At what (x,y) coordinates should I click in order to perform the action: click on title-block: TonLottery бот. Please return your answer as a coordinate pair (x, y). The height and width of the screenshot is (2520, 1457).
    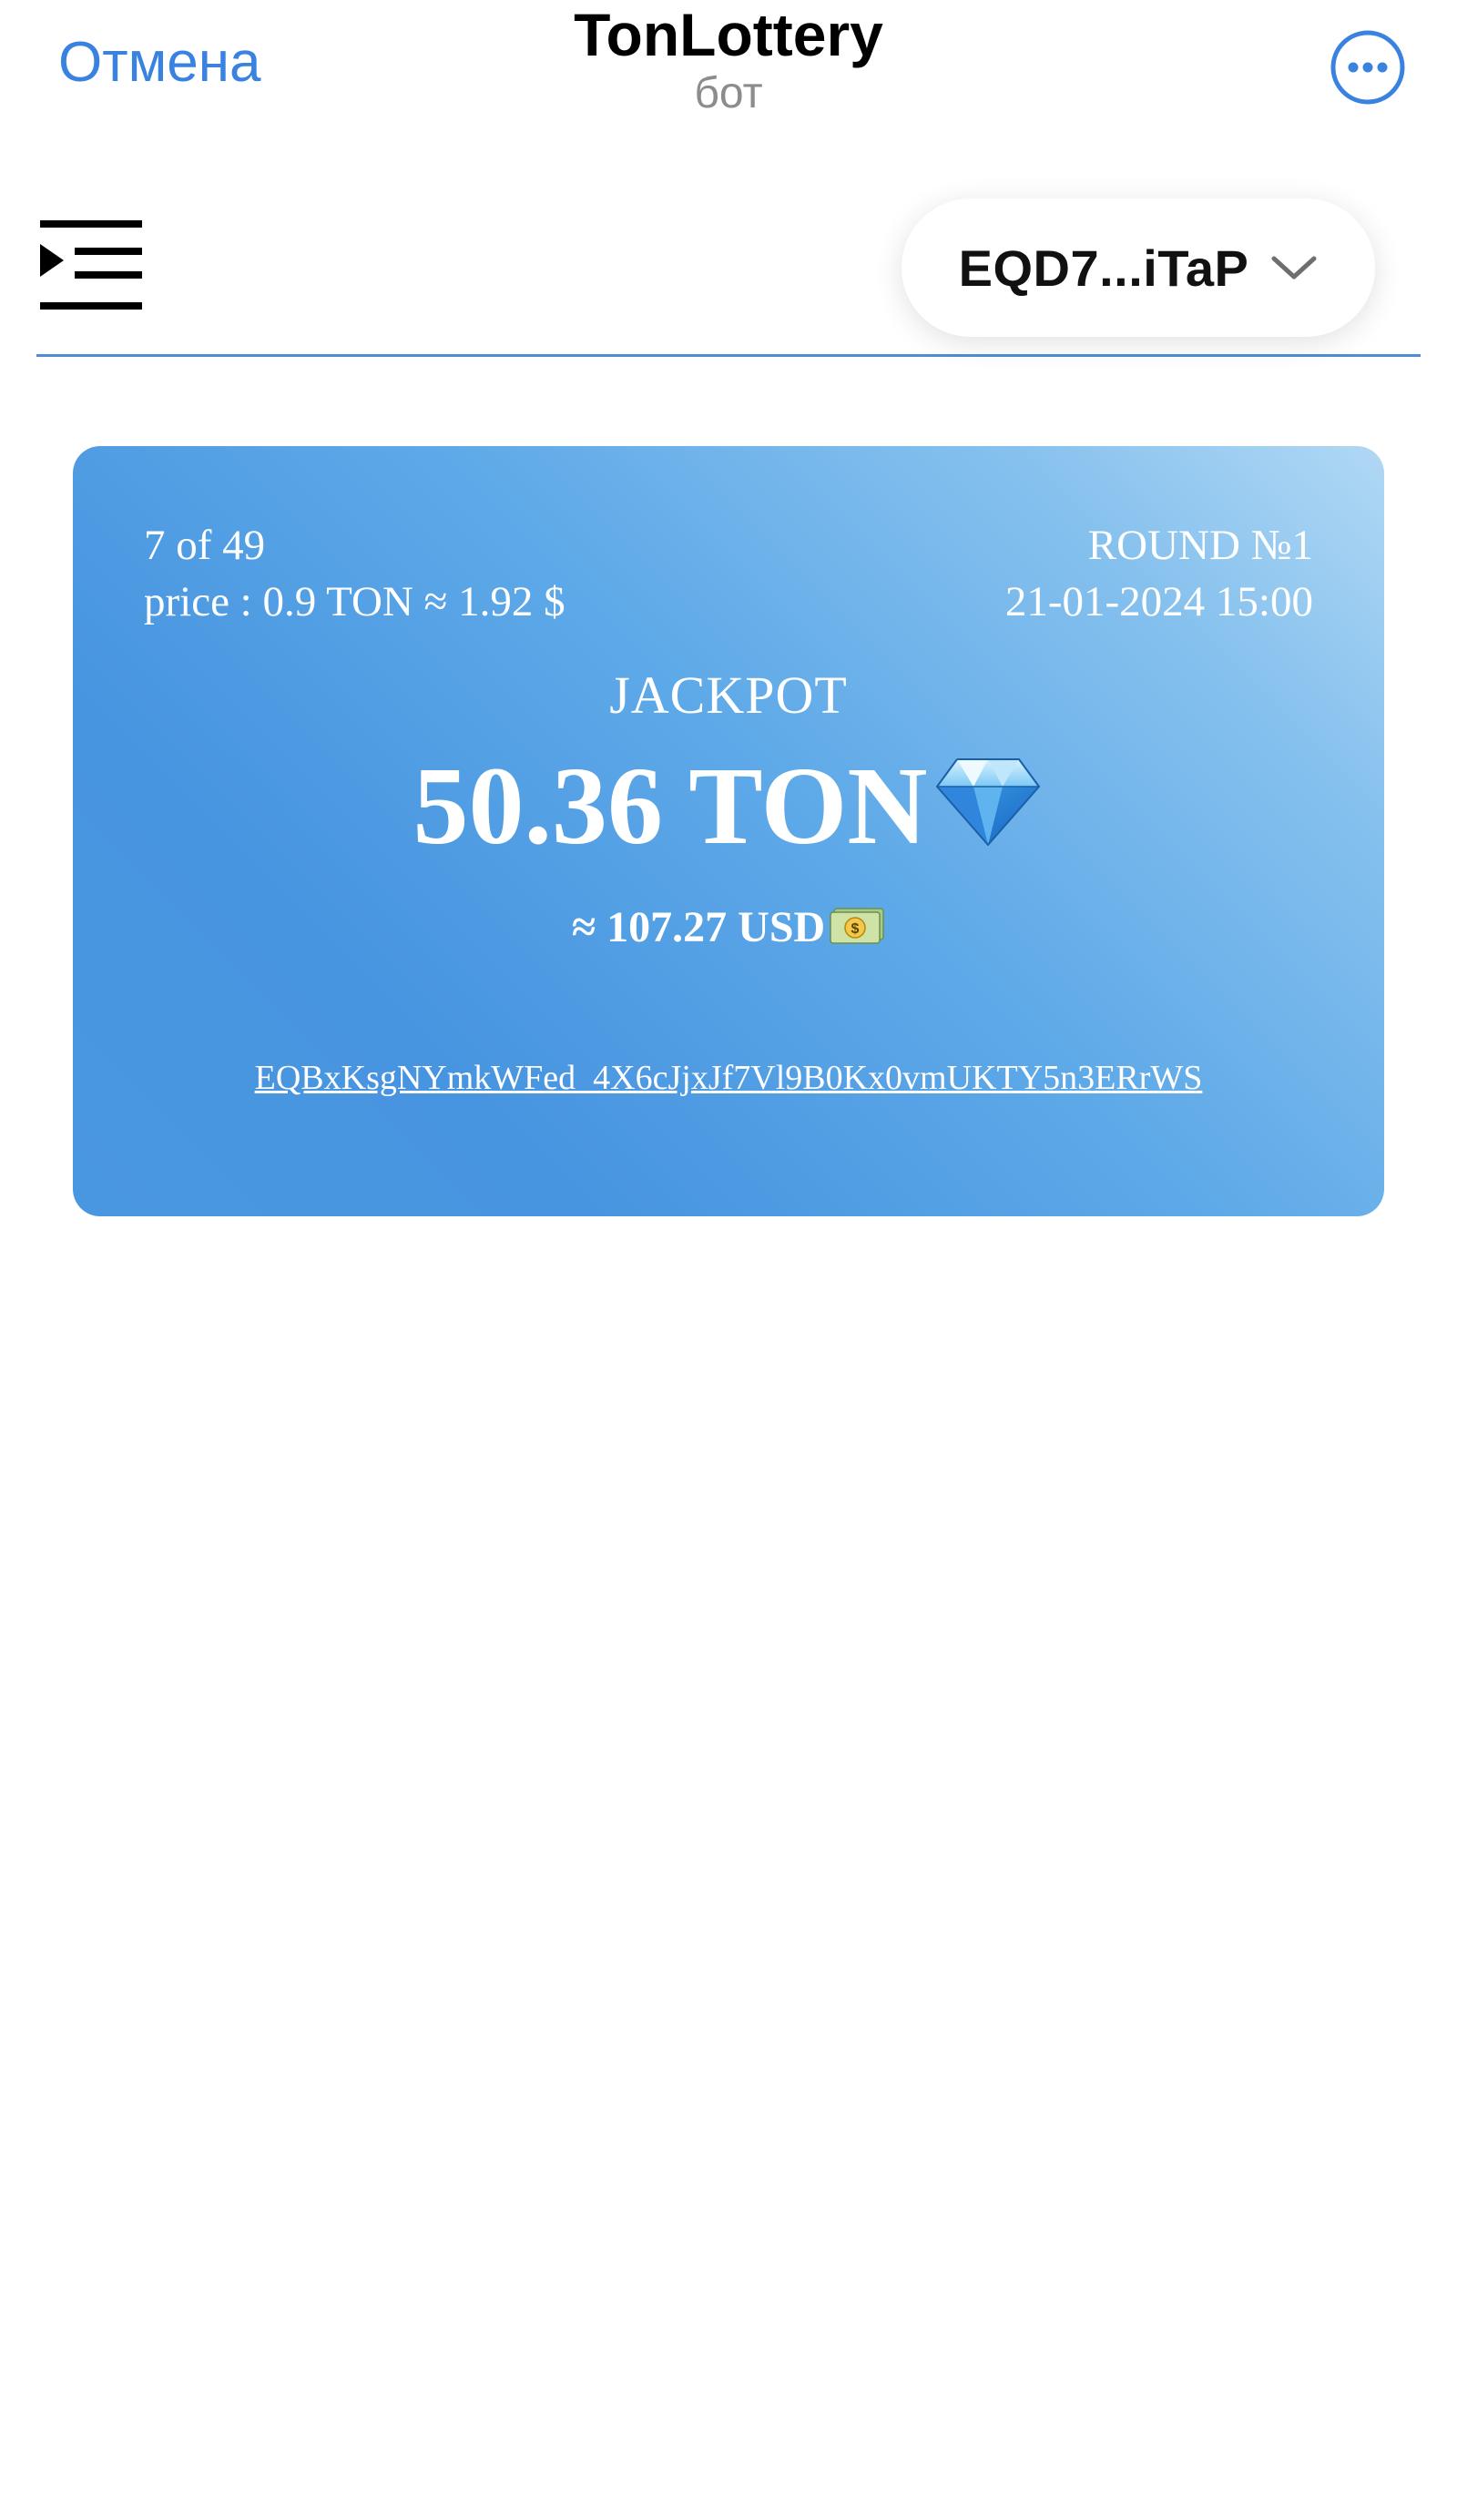
    Looking at the image, I should click on (728, 59).